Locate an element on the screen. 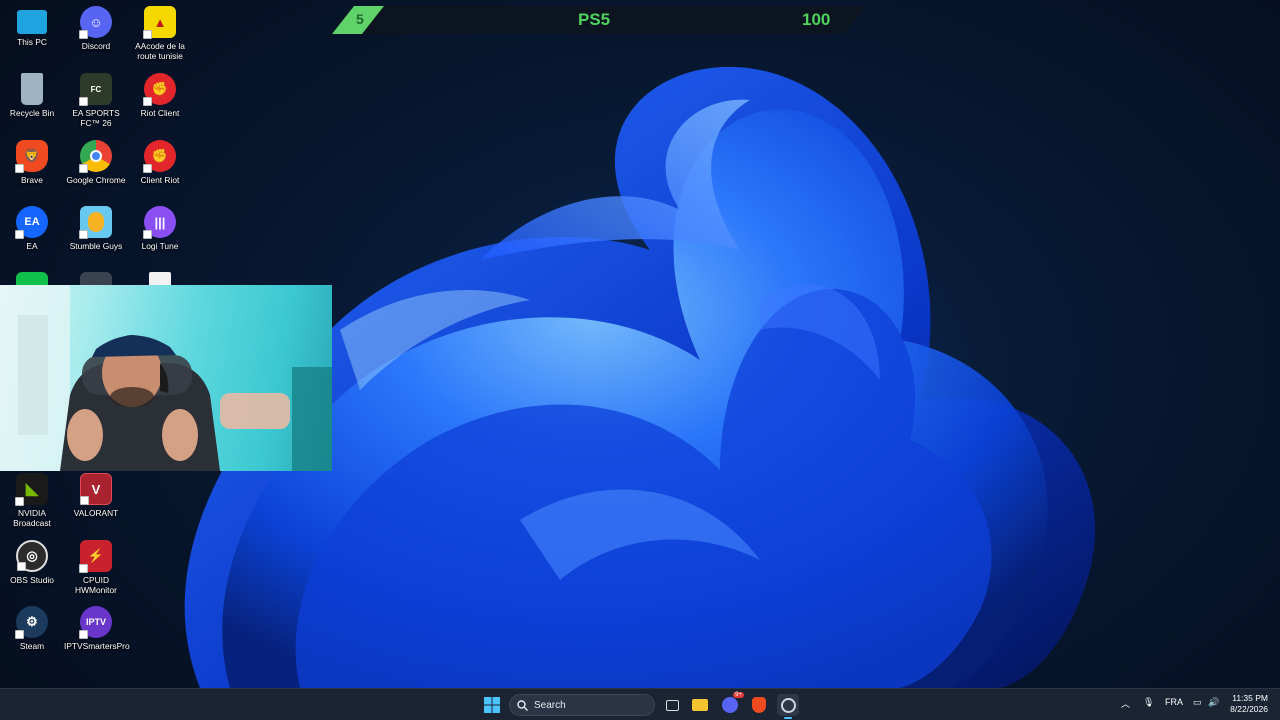  desktop-icon-ea: EA EA is located at coordinates (32, 228).